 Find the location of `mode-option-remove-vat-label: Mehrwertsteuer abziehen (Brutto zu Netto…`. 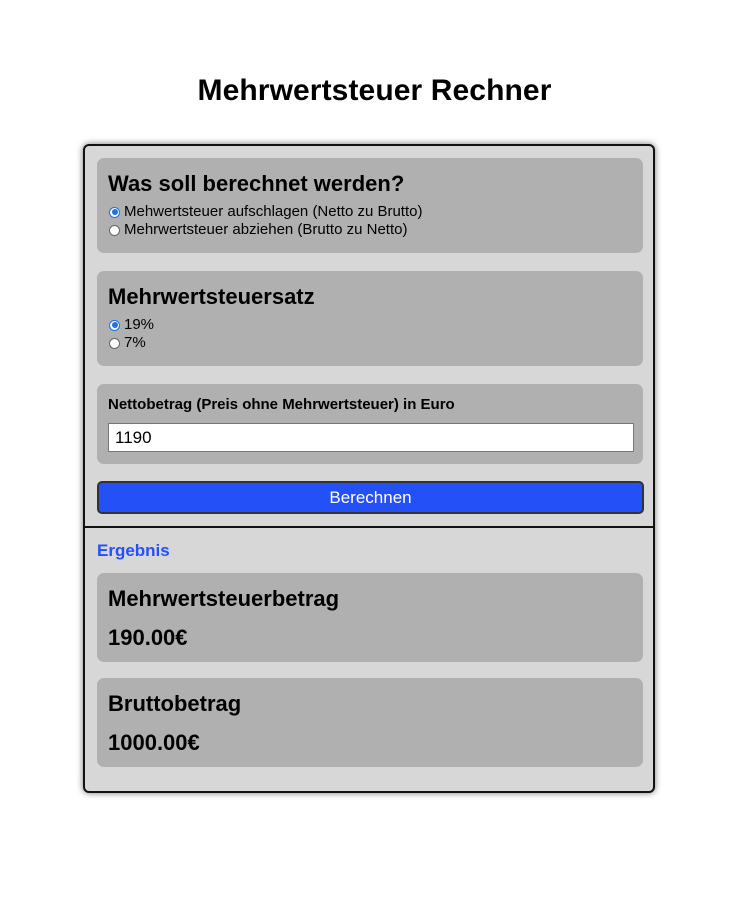

mode-option-remove-vat-label: Mehrwertsteuer abziehen (Brutto zu Netto… is located at coordinates (266, 229).